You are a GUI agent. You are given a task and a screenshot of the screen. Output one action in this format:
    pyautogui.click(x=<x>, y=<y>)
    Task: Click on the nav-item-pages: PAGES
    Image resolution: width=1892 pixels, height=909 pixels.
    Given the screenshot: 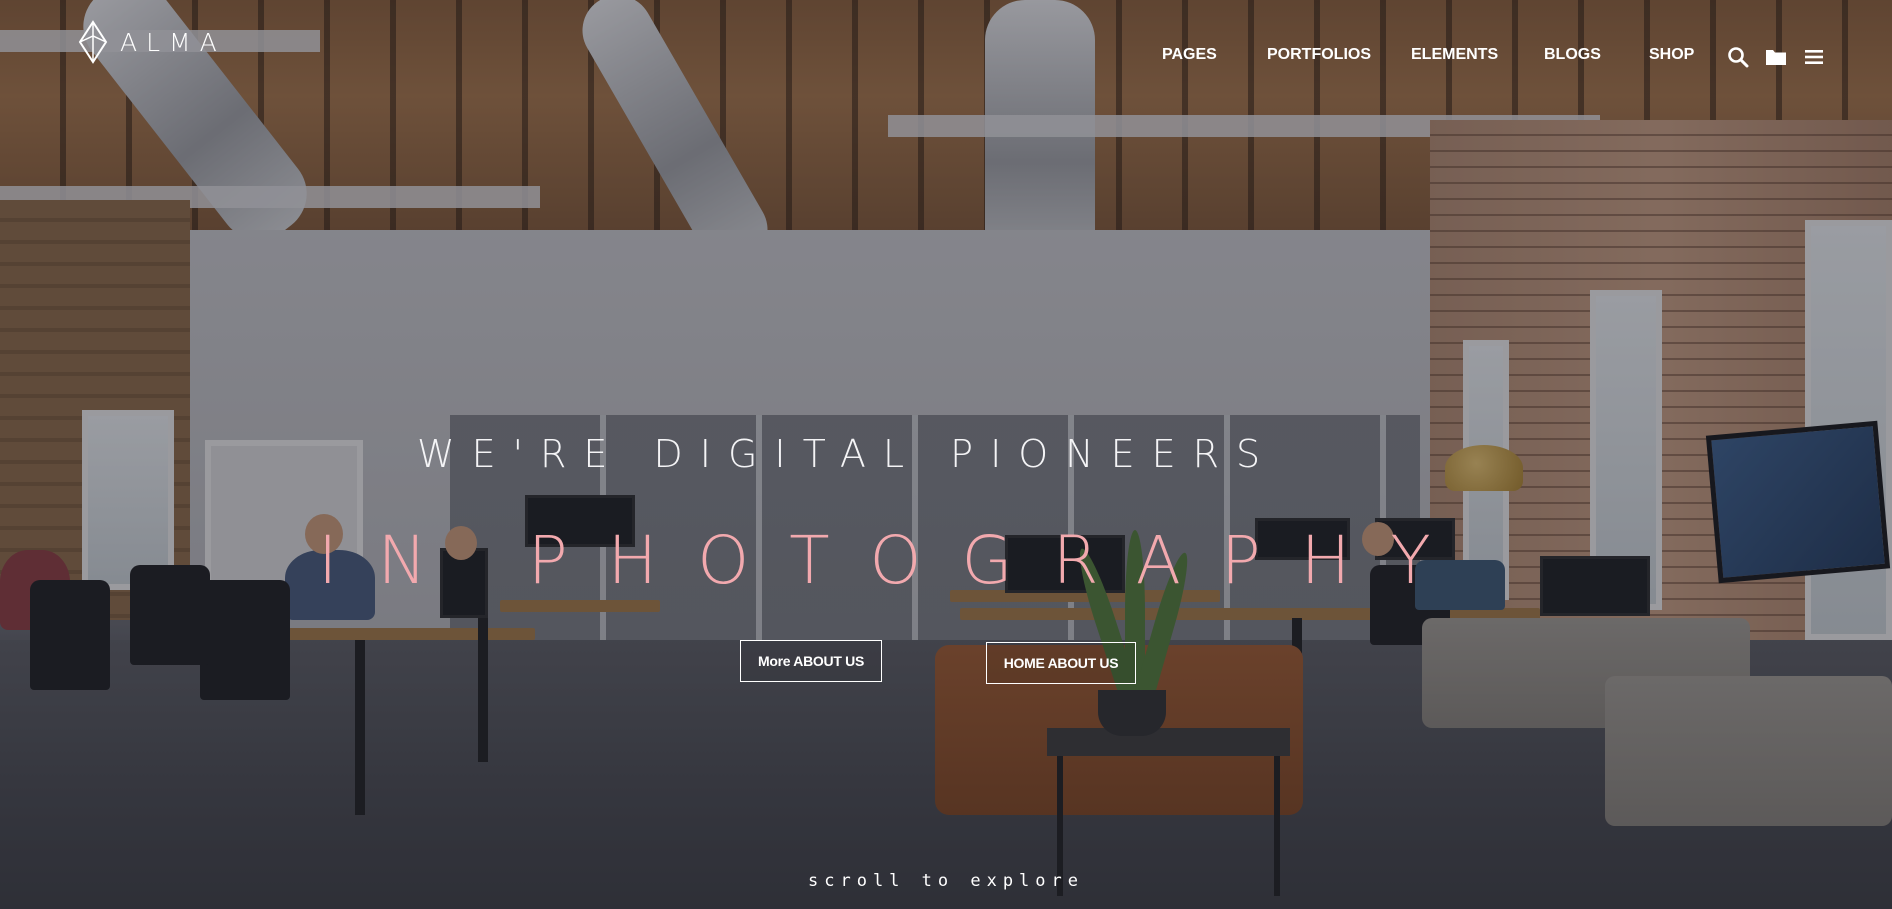 What is the action you would take?
    pyautogui.click(x=1189, y=55)
    